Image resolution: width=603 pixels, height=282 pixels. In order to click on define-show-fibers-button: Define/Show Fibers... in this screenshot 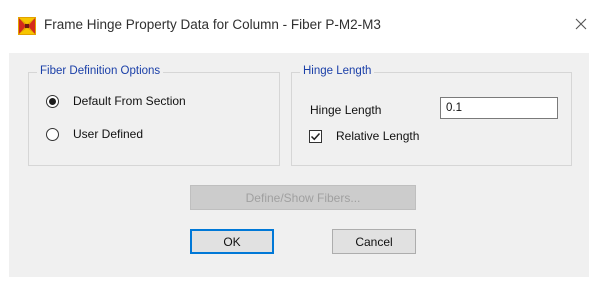, I will do `click(303, 197)`.